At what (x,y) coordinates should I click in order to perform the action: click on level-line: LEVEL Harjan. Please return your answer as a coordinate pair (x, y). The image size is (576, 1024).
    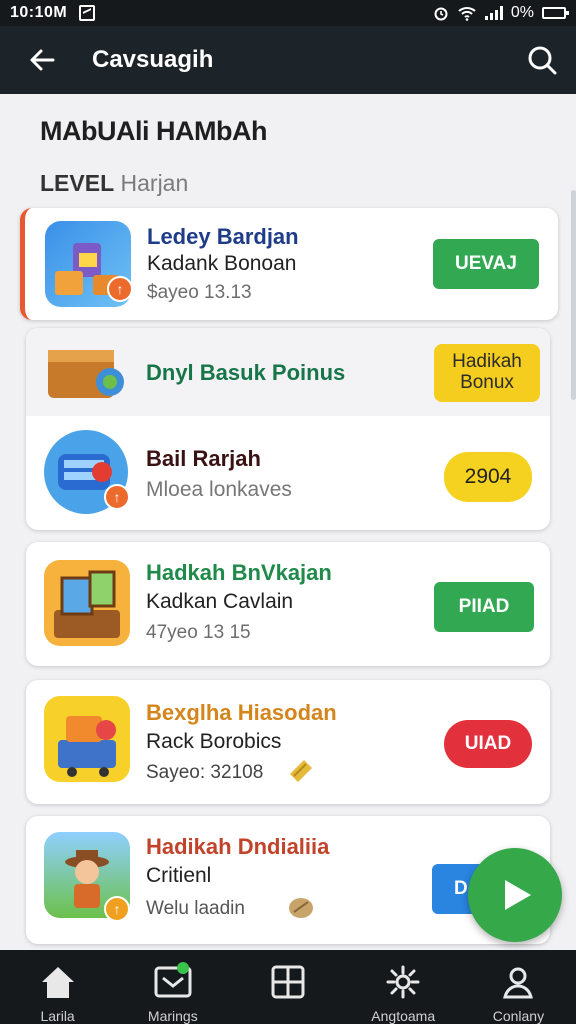
    Looking at the image, I should click on (114, 183).